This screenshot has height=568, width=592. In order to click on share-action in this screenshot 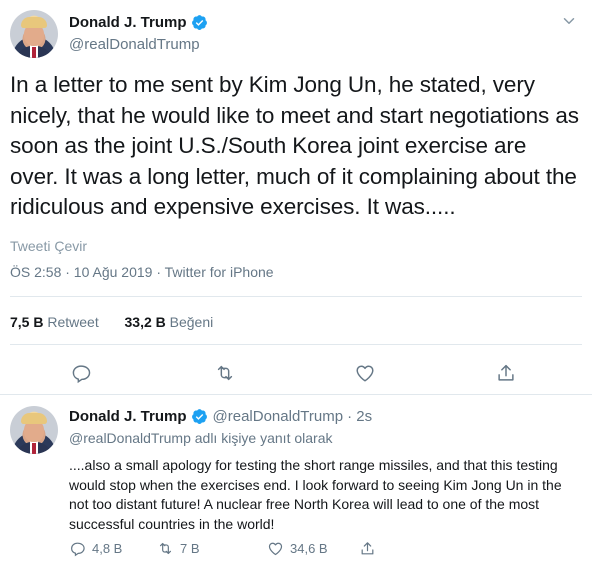, I will do `click(370, 548)`.